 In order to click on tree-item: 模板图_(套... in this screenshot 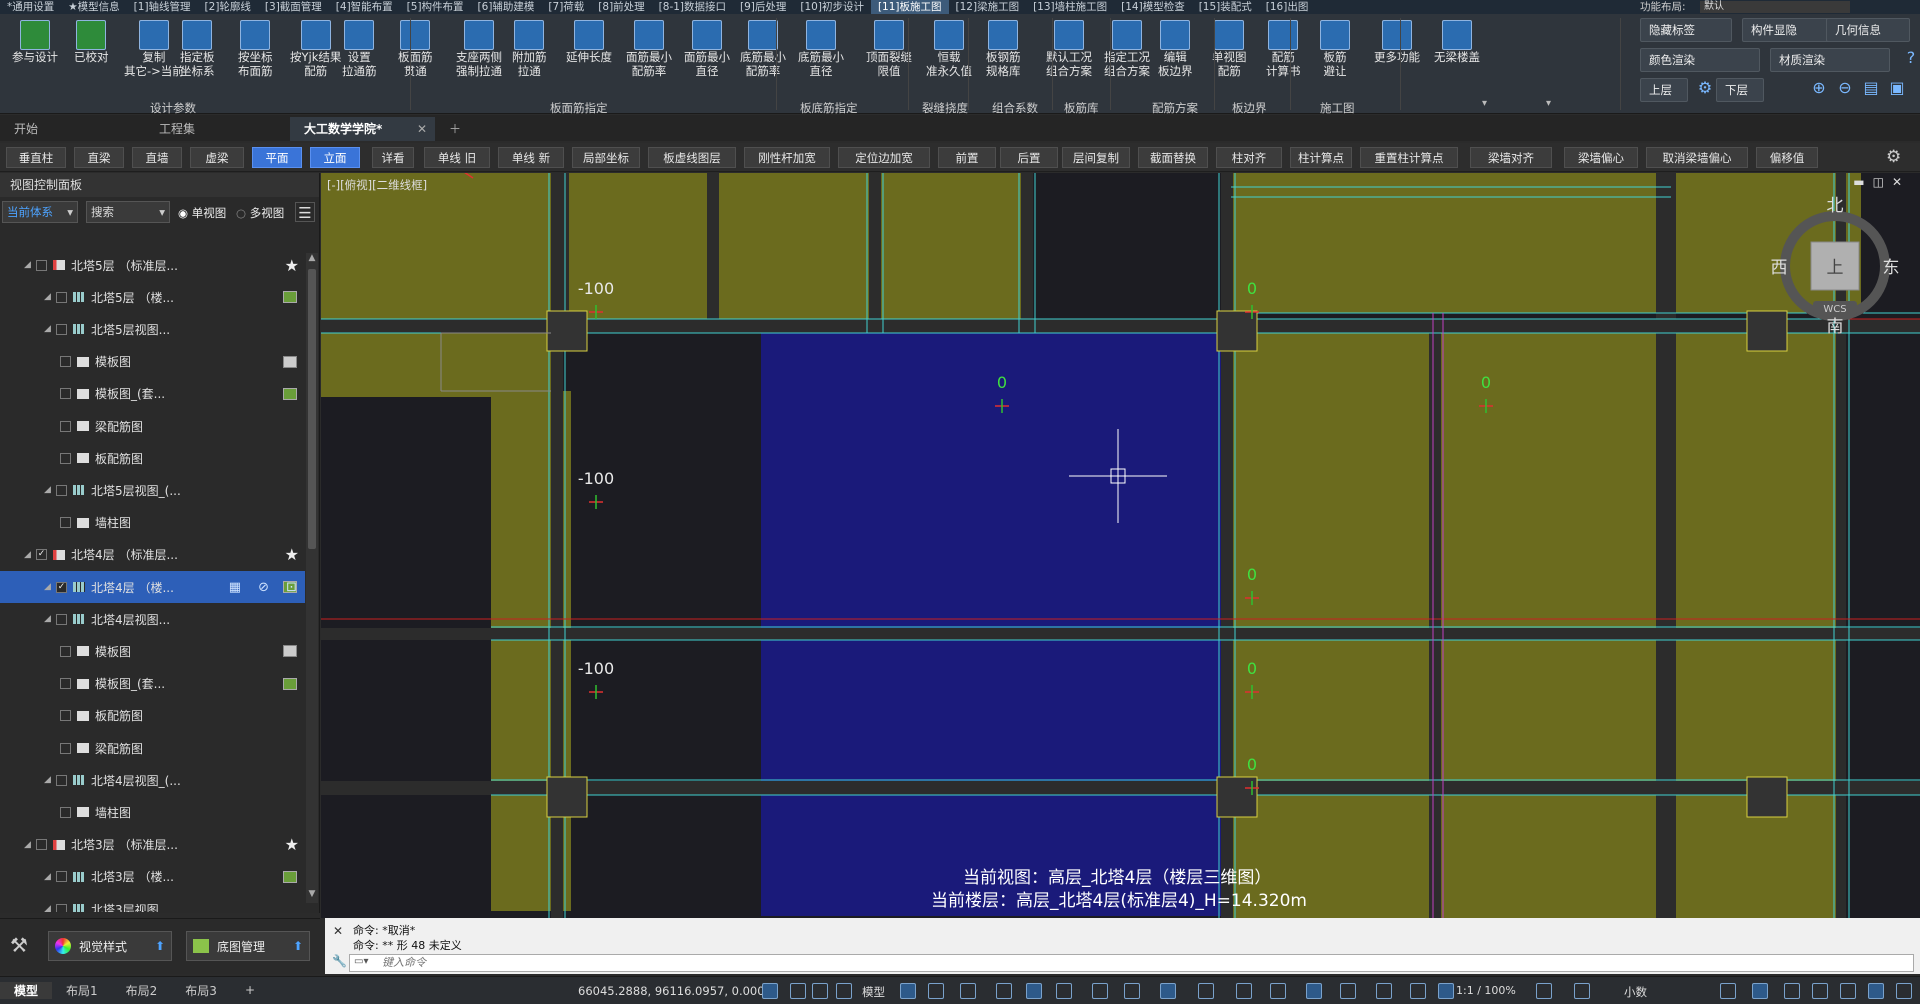, I will do `click(152, 394)`.